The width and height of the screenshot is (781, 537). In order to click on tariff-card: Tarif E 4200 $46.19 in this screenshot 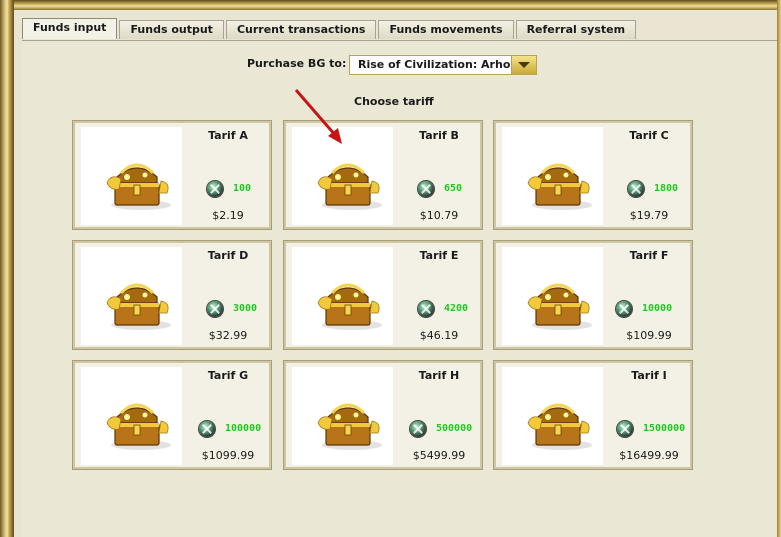, I will do `click(383, 295)`.